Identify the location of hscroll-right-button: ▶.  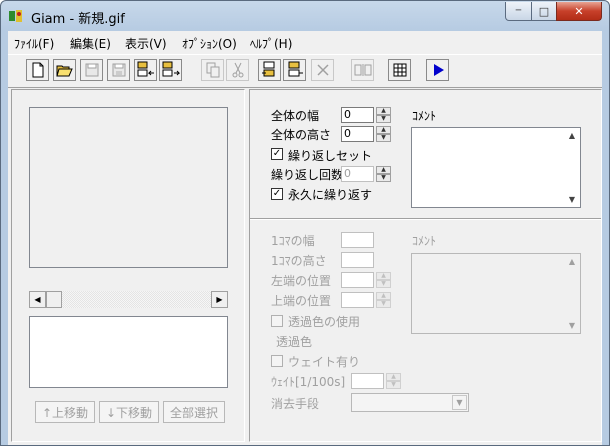
(219, 299).